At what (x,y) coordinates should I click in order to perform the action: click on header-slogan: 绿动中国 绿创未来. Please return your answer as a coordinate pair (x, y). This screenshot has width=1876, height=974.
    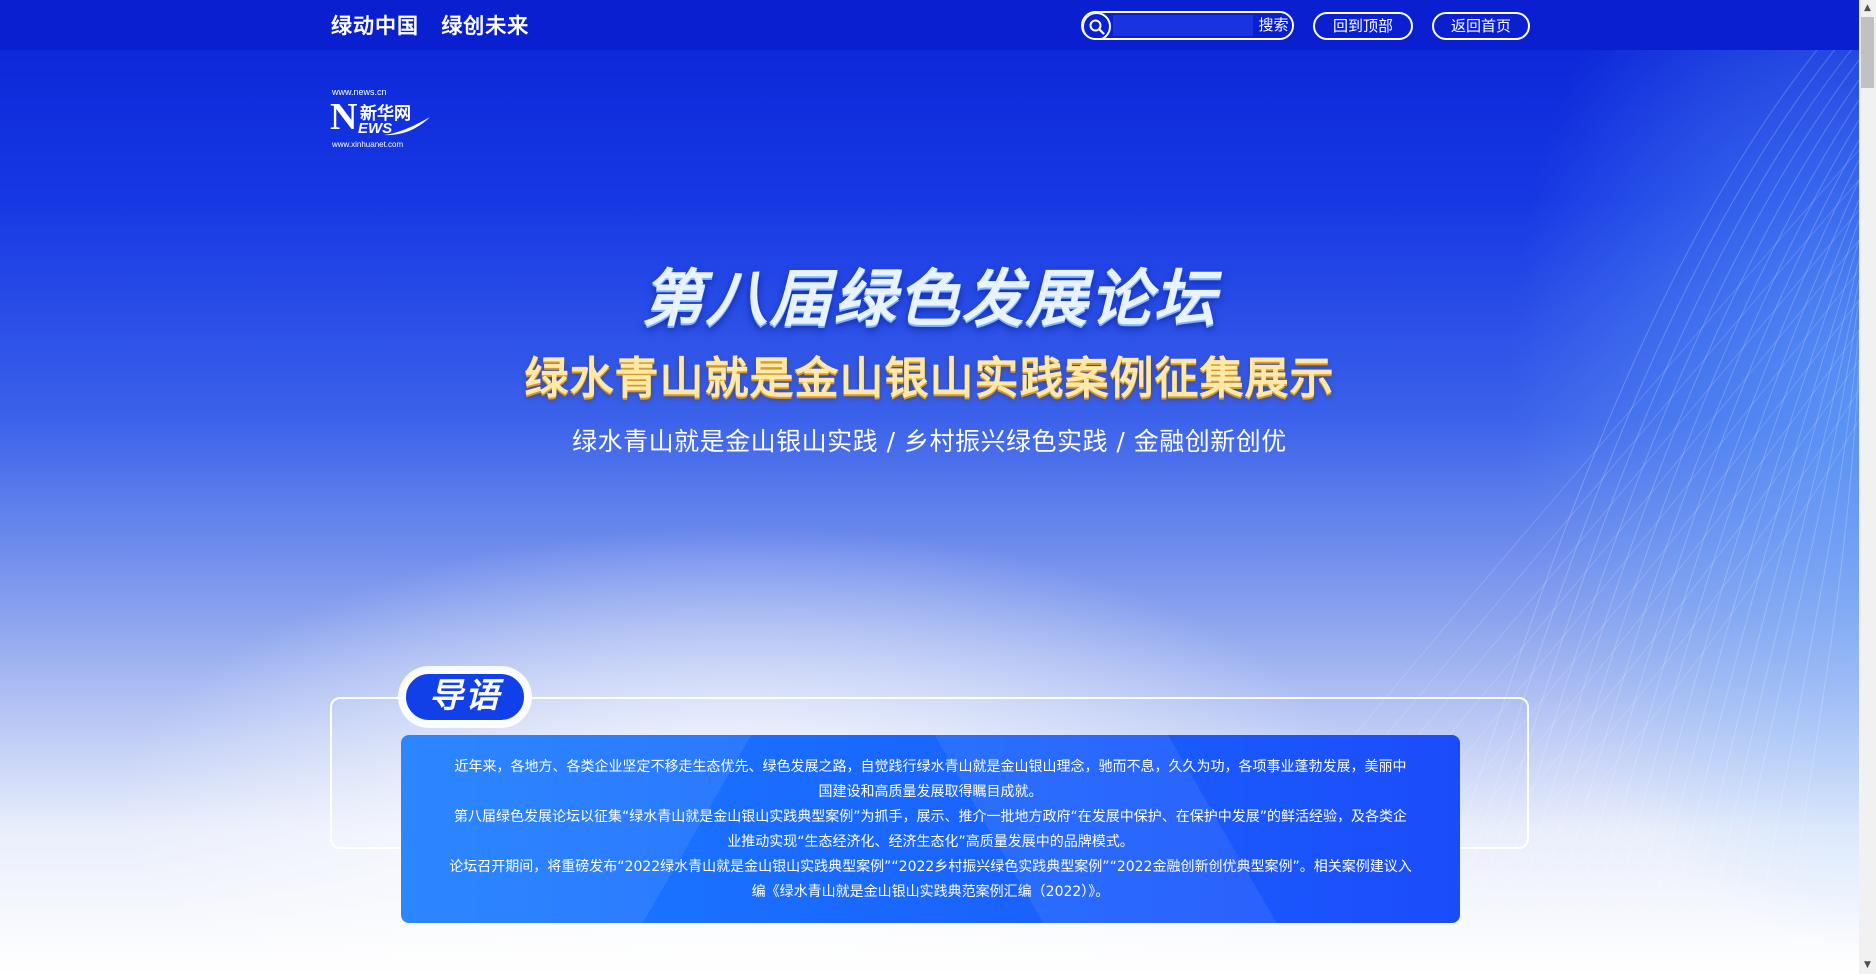
    Looking at the image, I should click on (437, 25).